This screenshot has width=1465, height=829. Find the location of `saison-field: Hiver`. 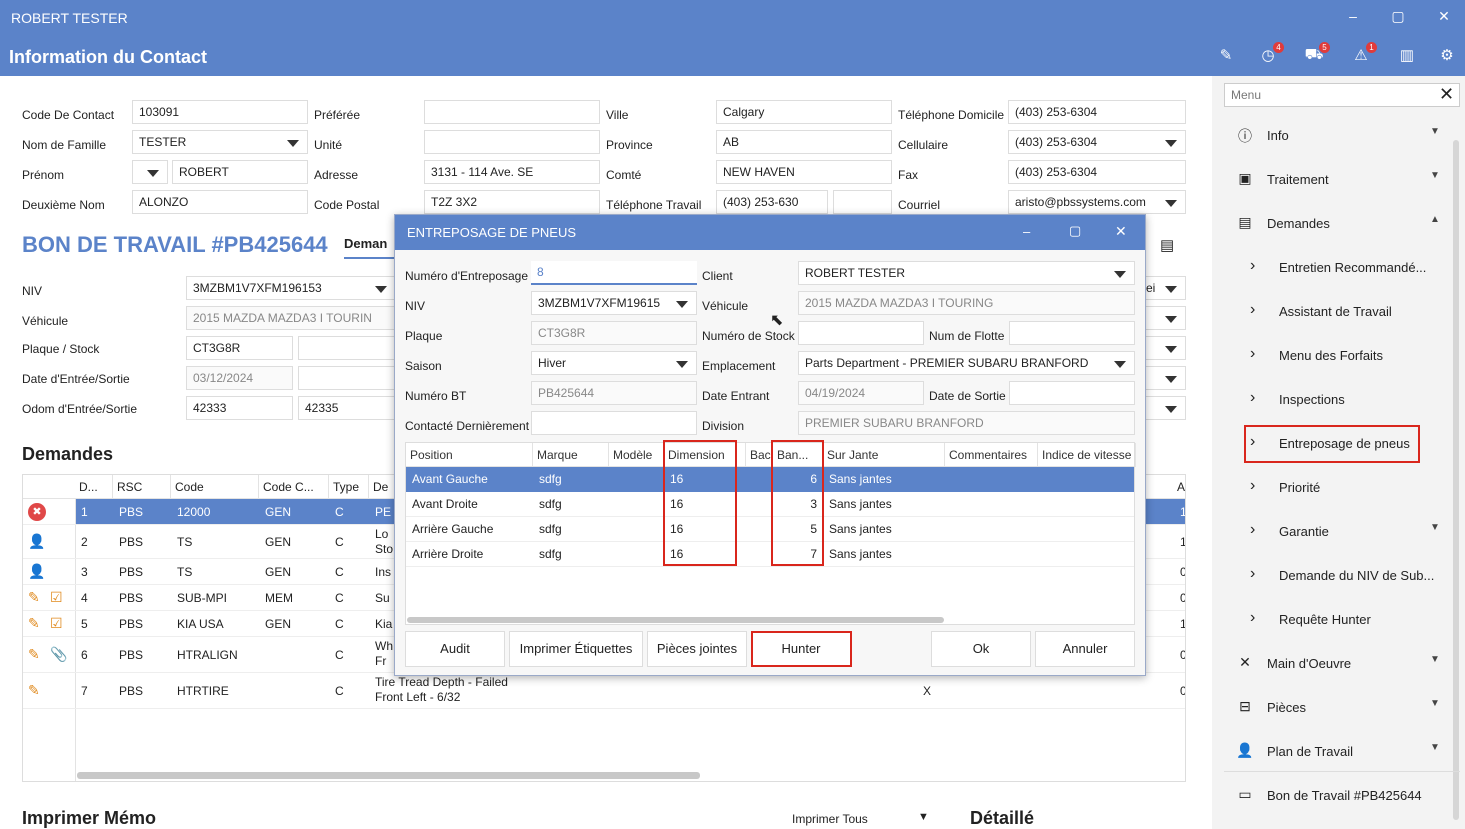

saison-field: Hiver is located at coordinates (614, 363).